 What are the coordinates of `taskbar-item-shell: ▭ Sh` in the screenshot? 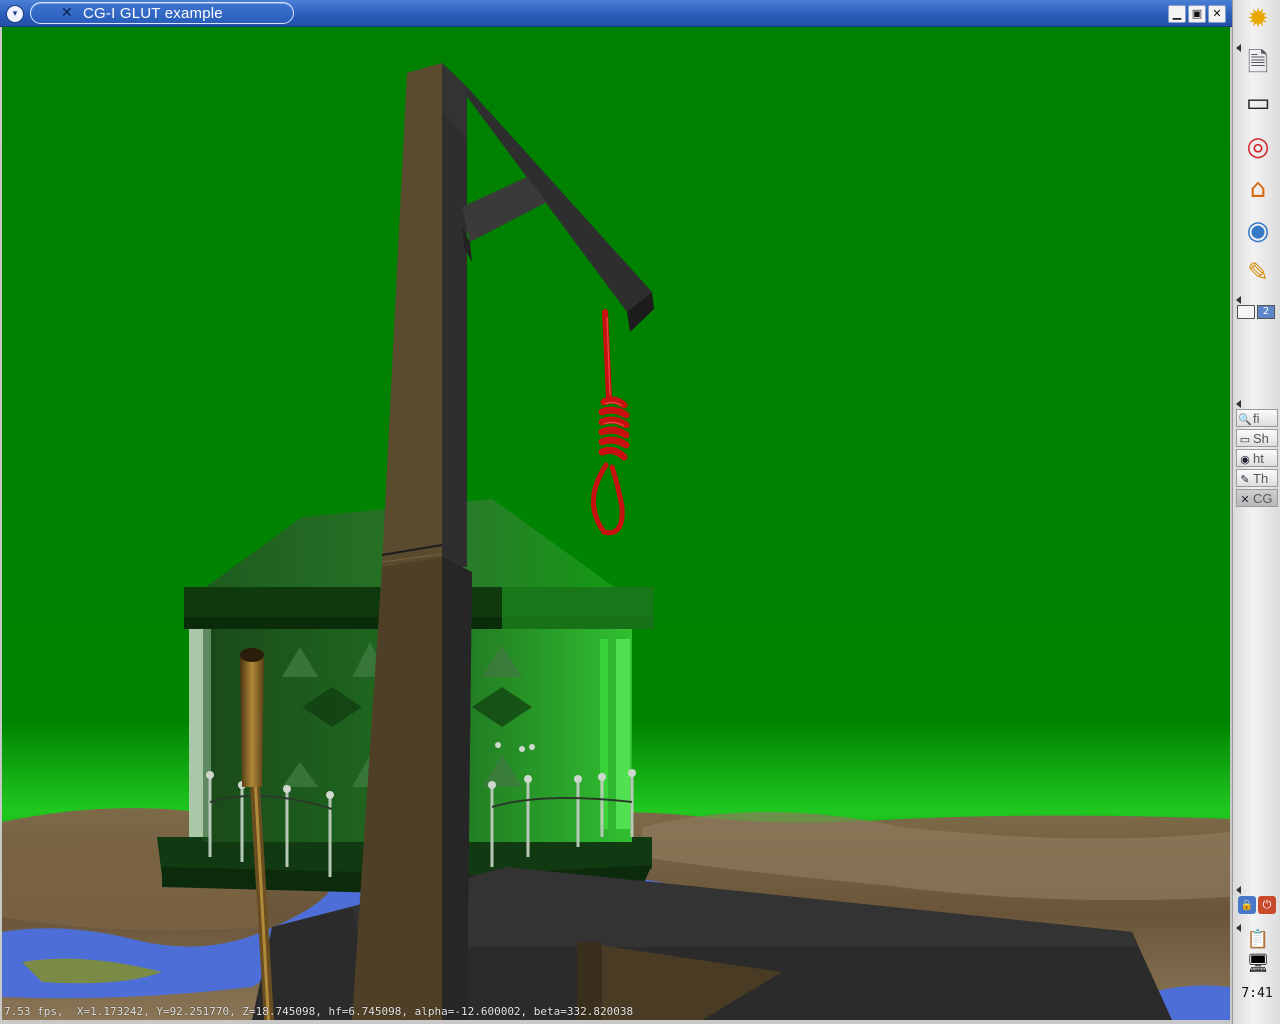 It's located at (1257, 438).